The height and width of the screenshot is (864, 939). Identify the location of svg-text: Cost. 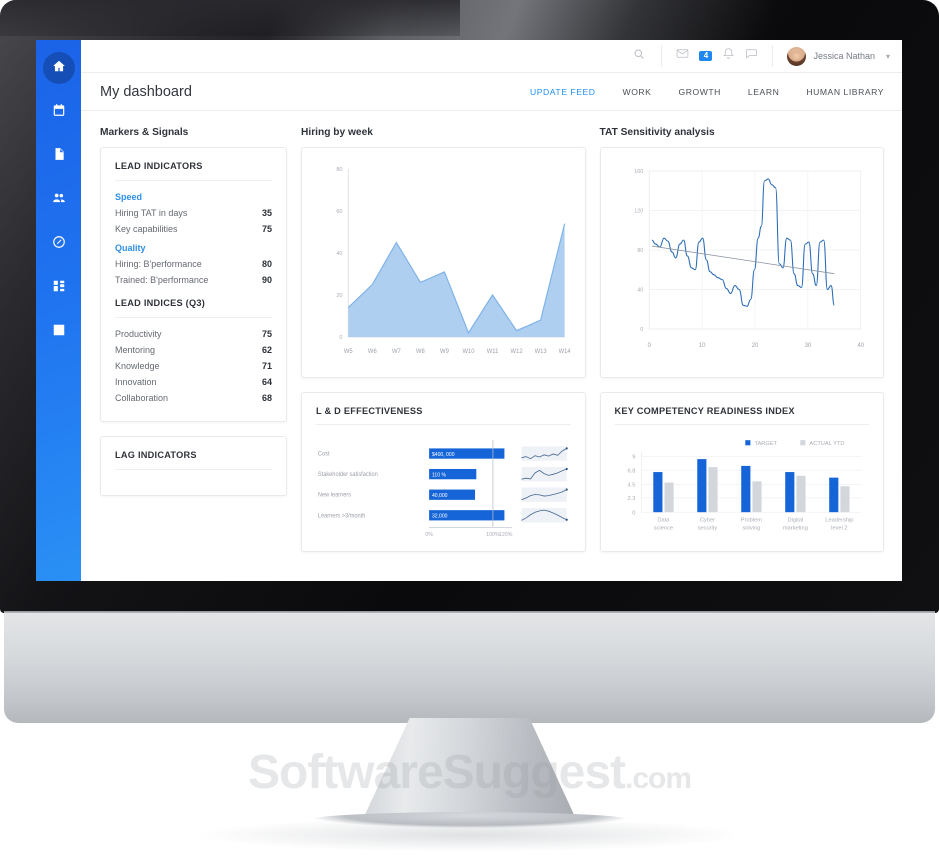
(324, 454).